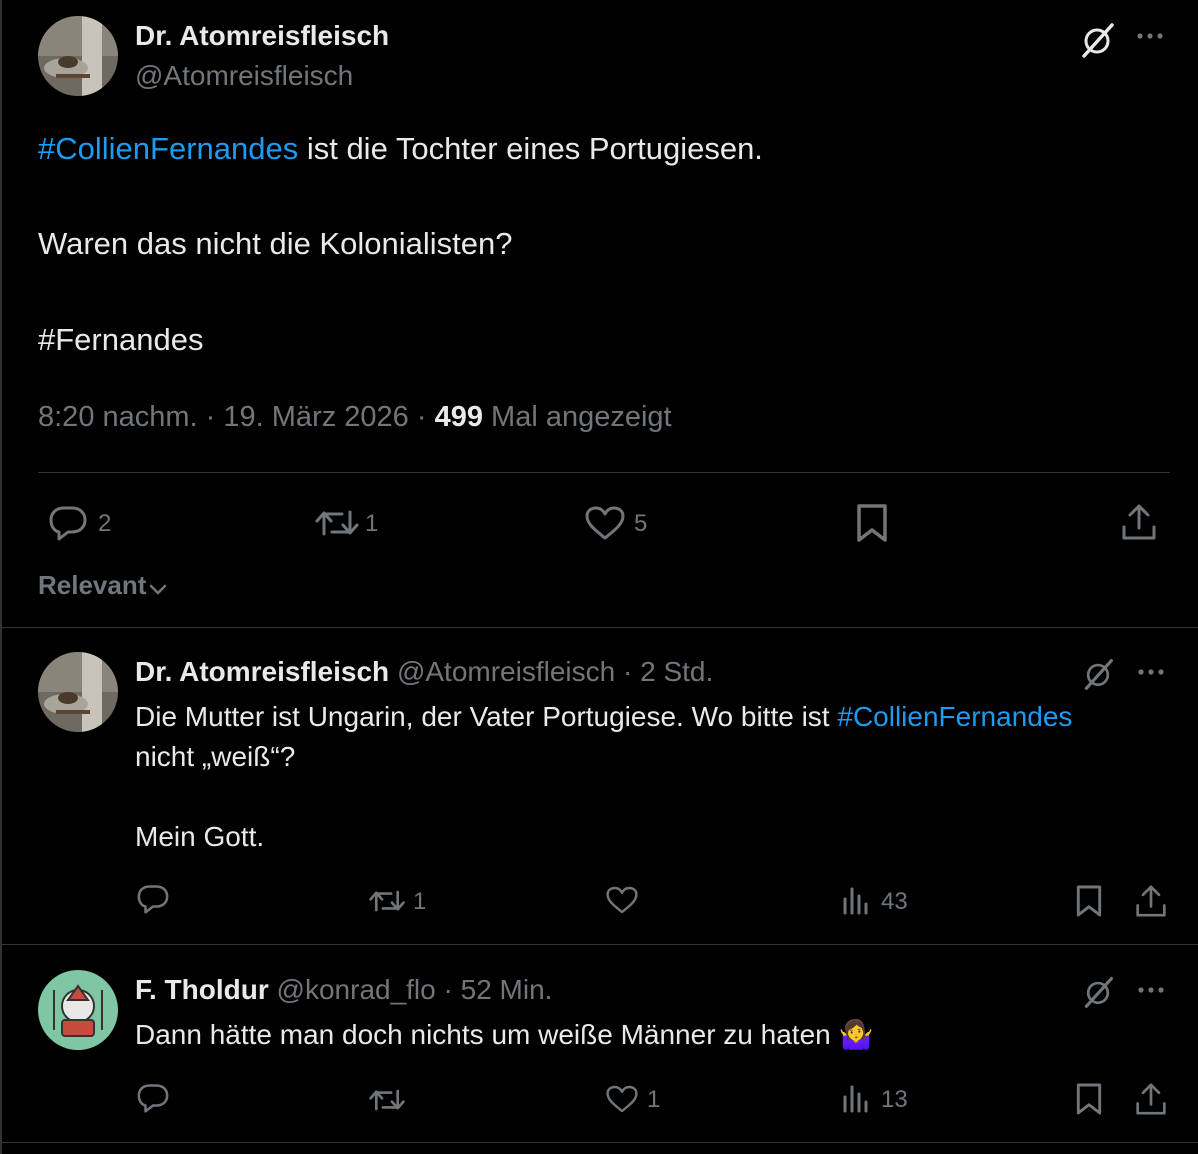  What do you see at coordinates (458, 417) in the screenshot?
I see `views-count: 499` at bounding box center [458, 417].